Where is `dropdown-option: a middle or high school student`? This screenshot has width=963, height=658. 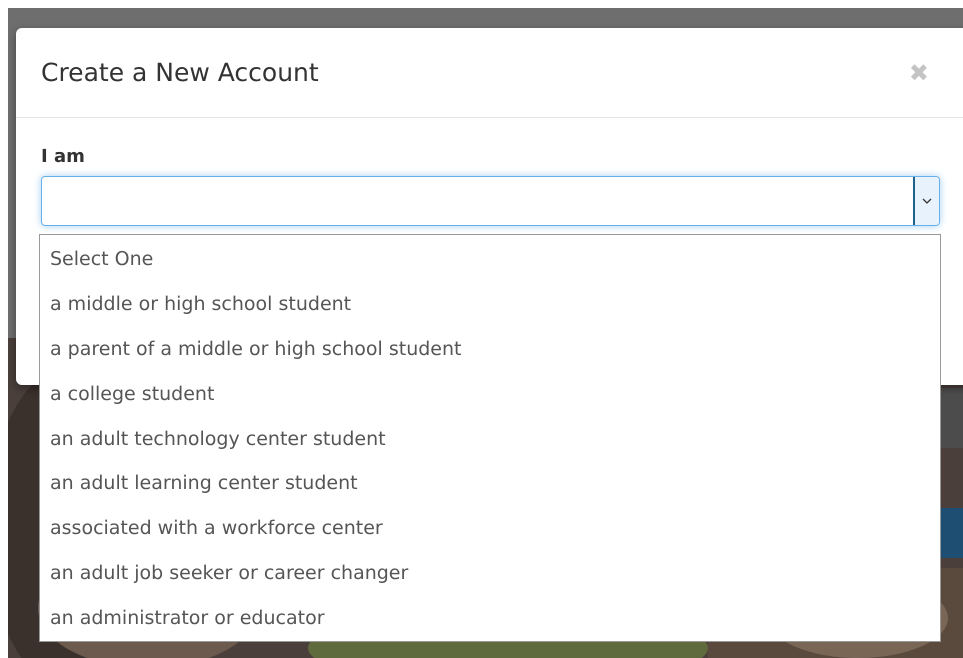
dropdown-option: a middle or high school student is located at coordinates (490, 304).